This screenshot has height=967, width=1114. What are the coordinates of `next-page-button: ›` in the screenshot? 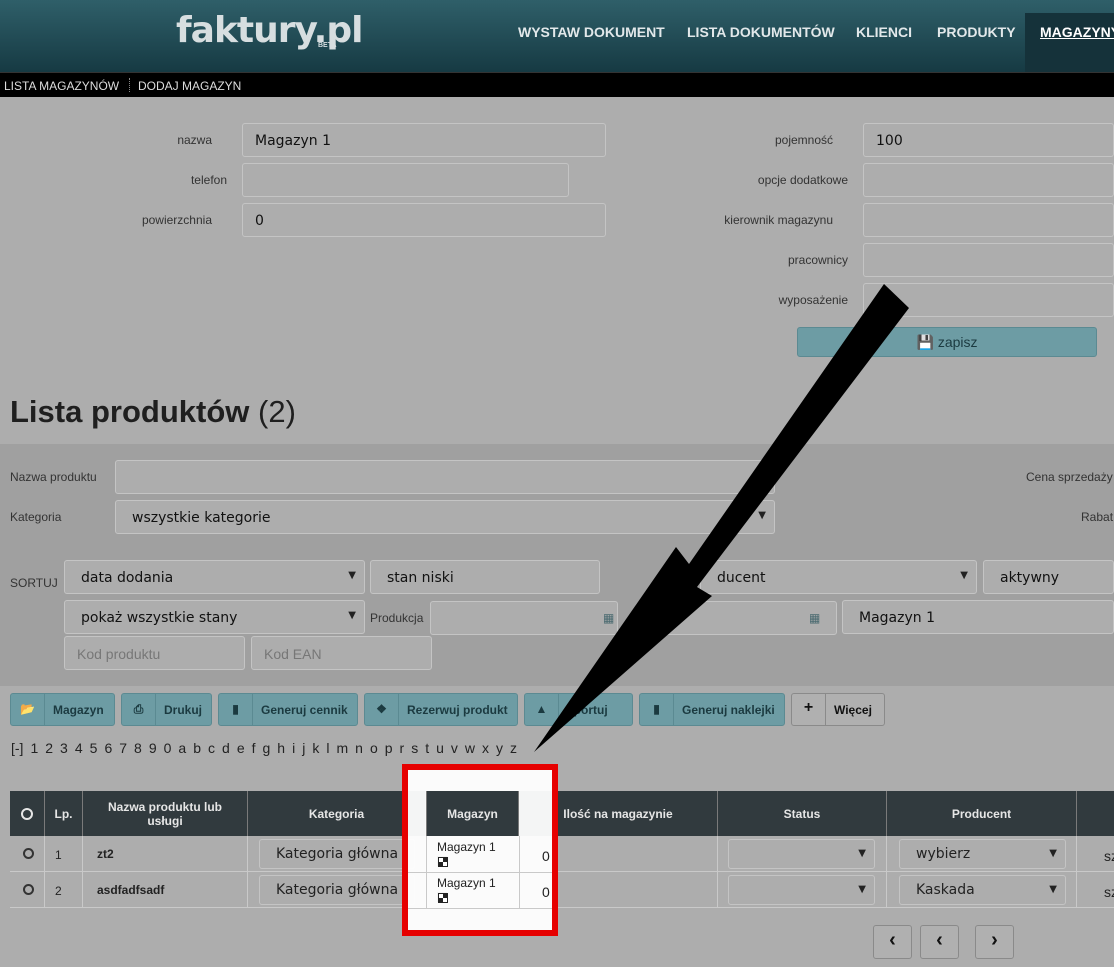 It's located at (994, 942).